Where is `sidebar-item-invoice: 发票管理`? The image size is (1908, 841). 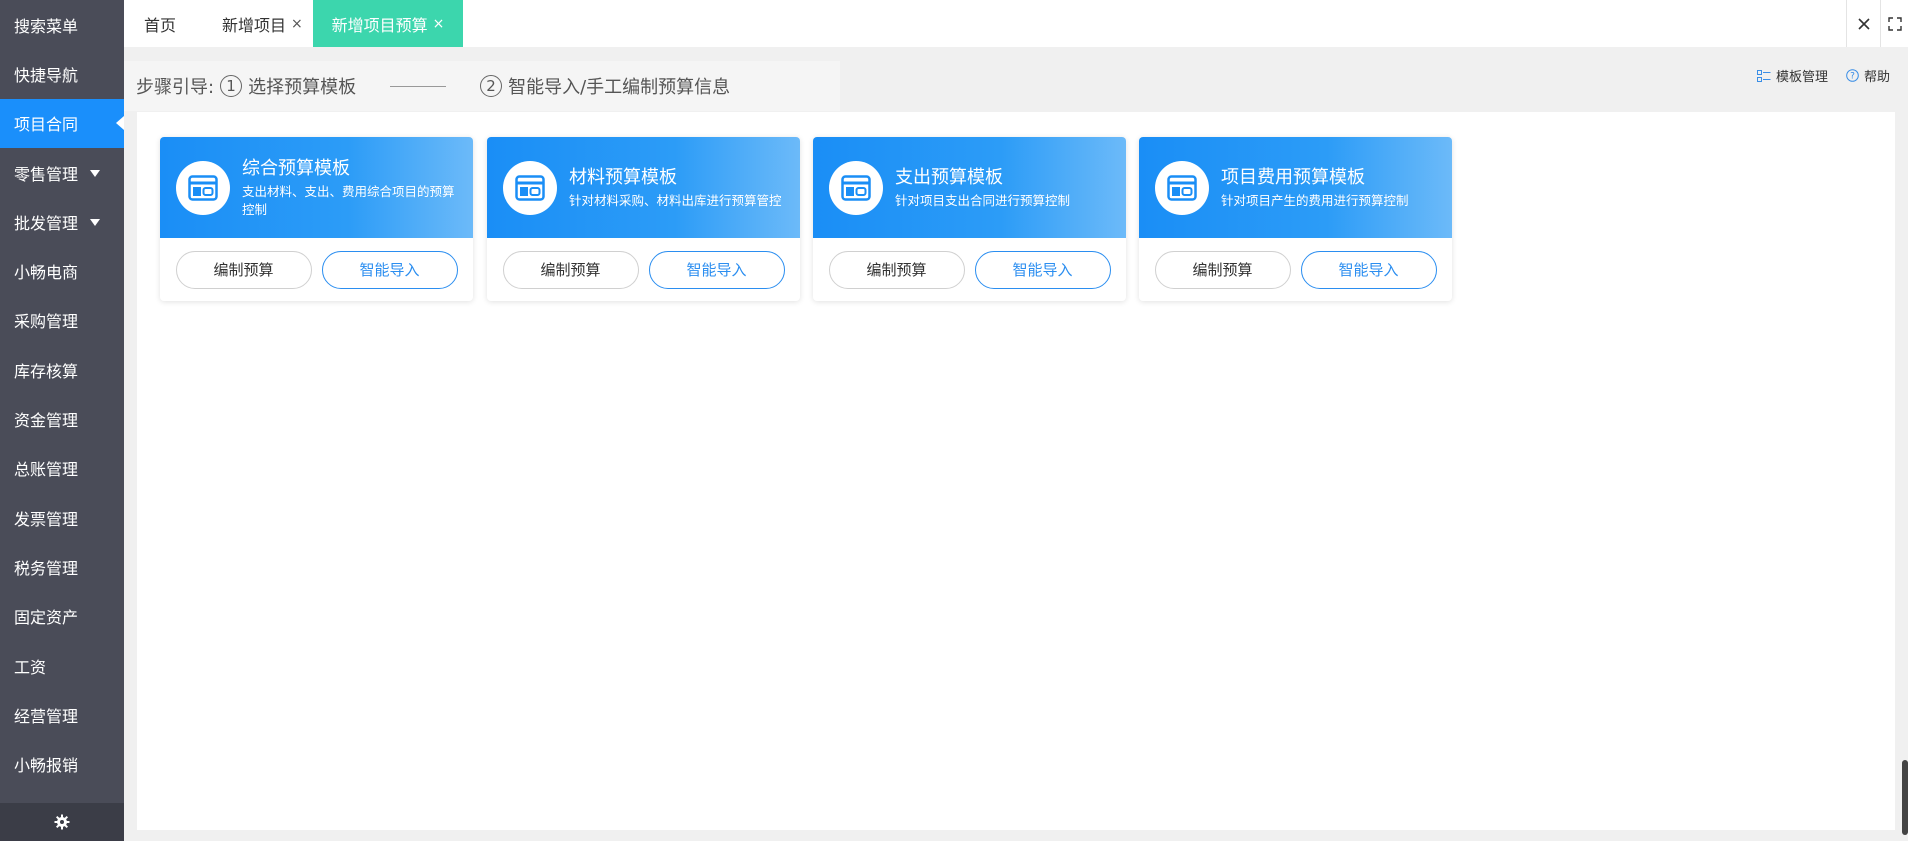
sidebar-item-invoice: 发票管理 is located at coordinates (62, 517).